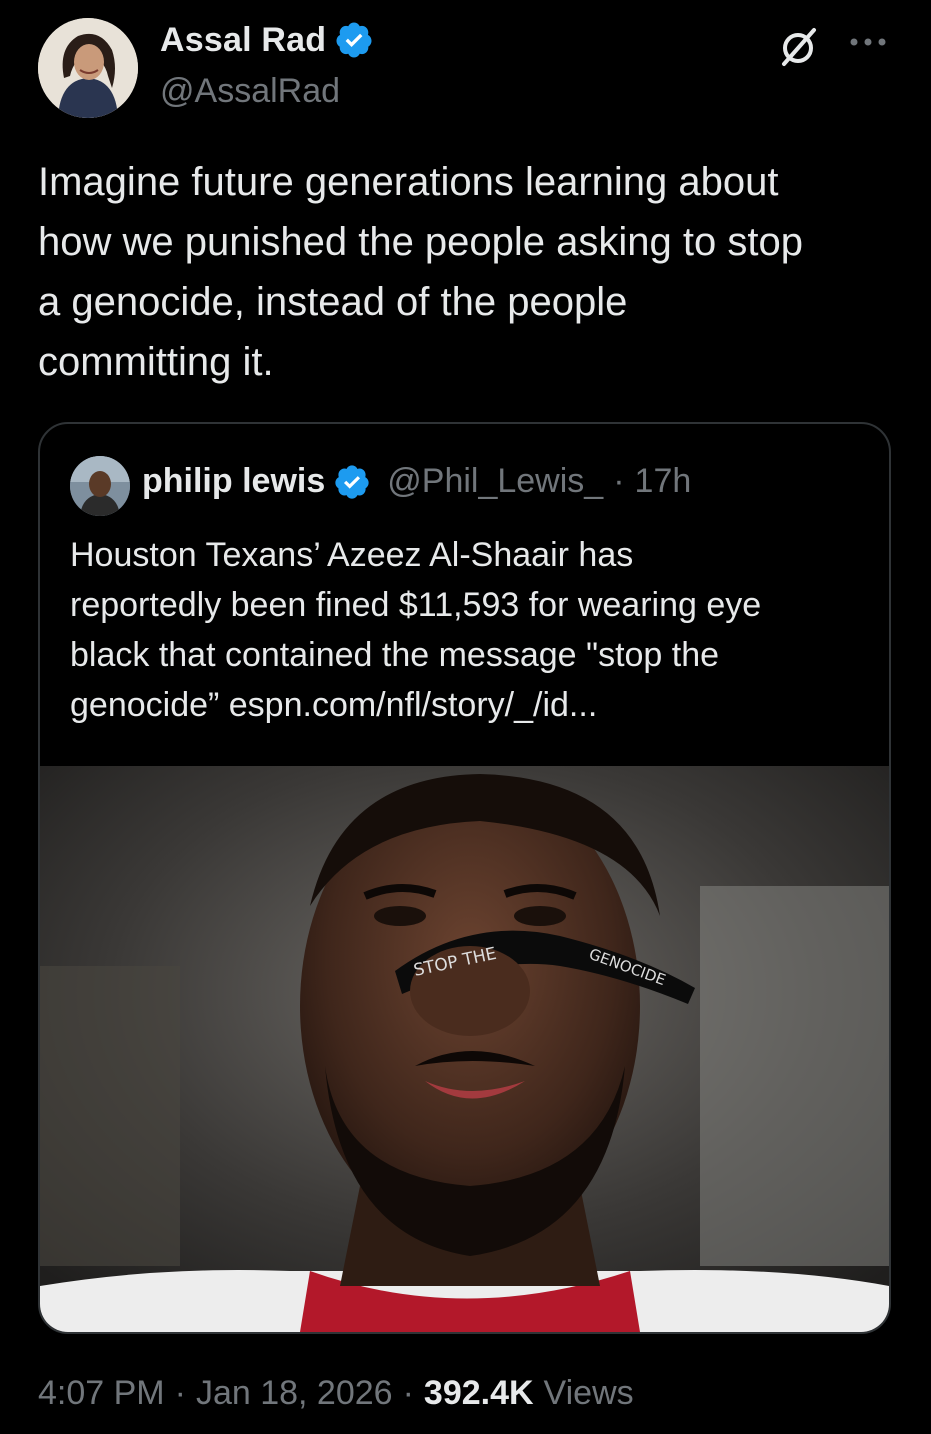 This screenshot has width=931, height=1434. What do you see at coordinates (495, 481) in the screenshot?
I see `quote-author-handle: @Phil_Lewis_` at bounding box center [495, 481].